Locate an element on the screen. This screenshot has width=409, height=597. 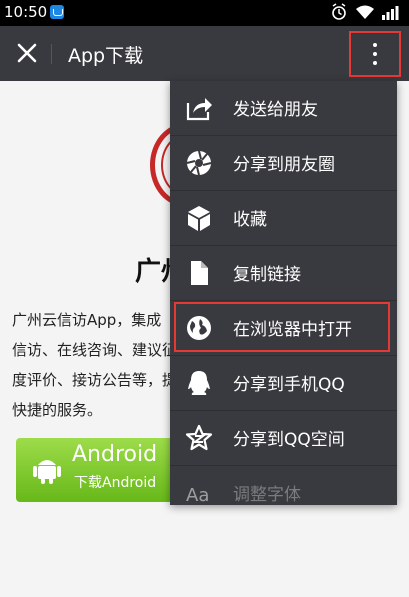
notification-app-icon is located at coordinates (57, 12).